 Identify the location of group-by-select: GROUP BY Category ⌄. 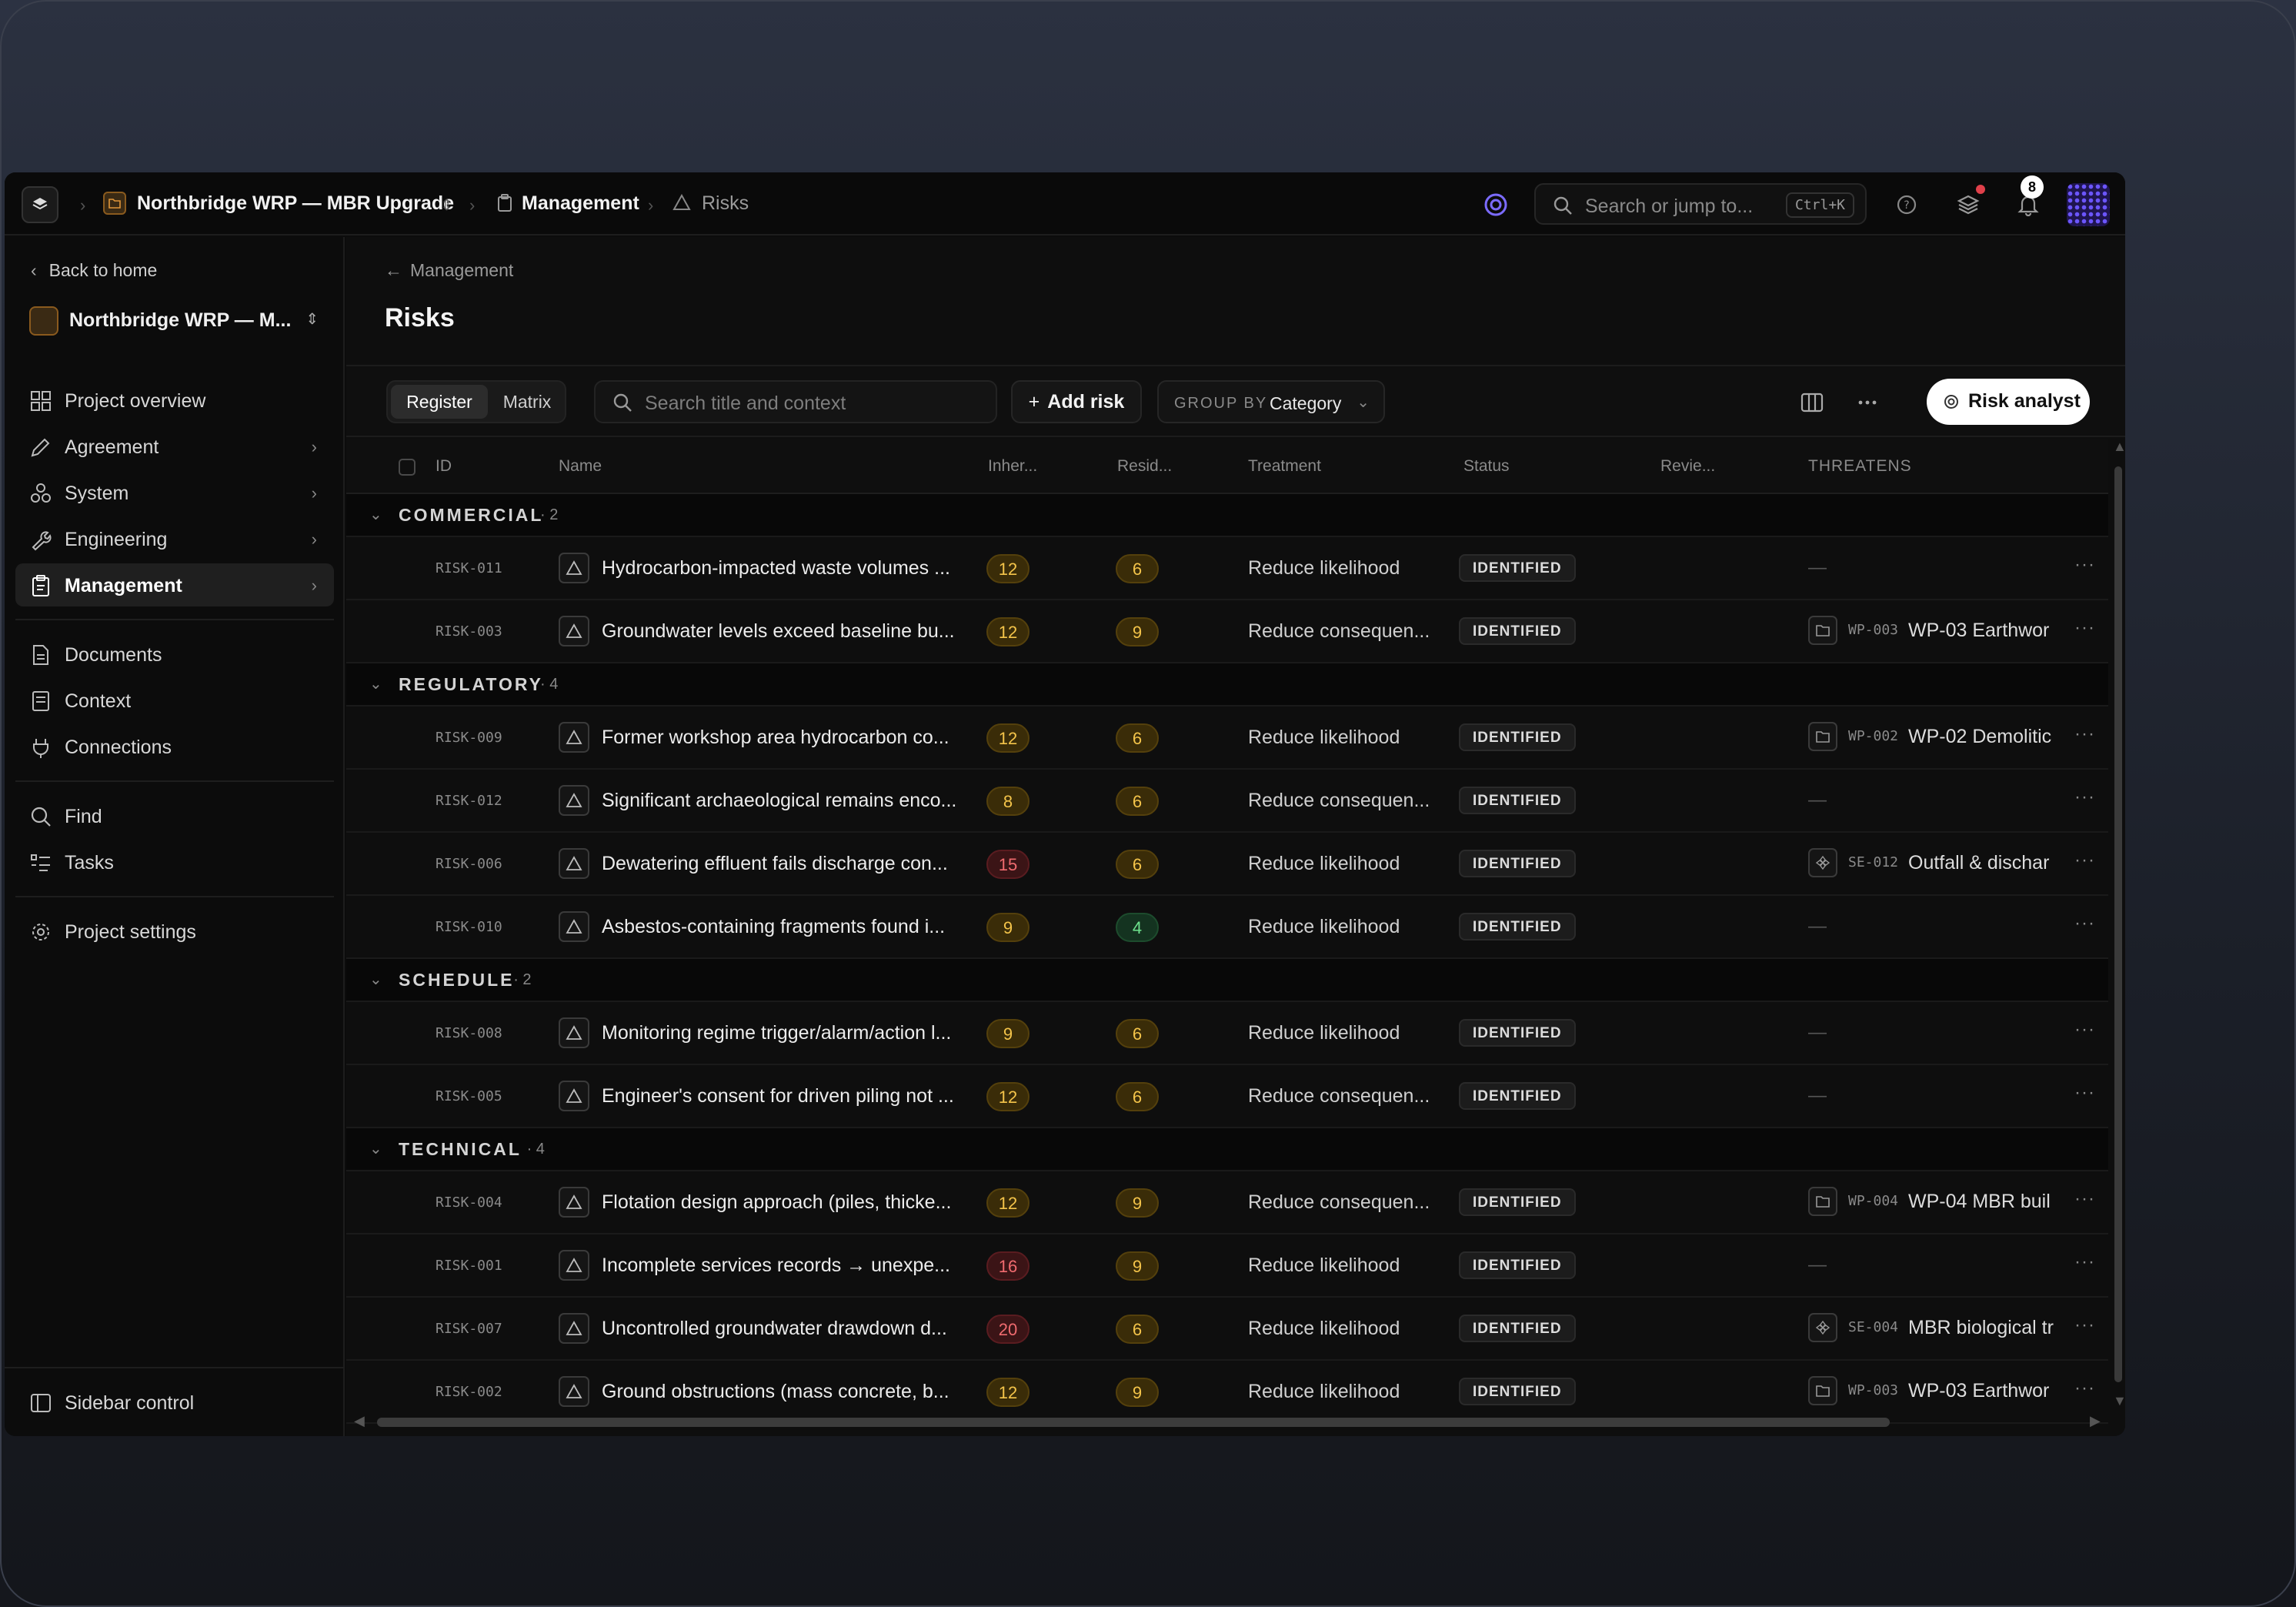
(1271, 401).